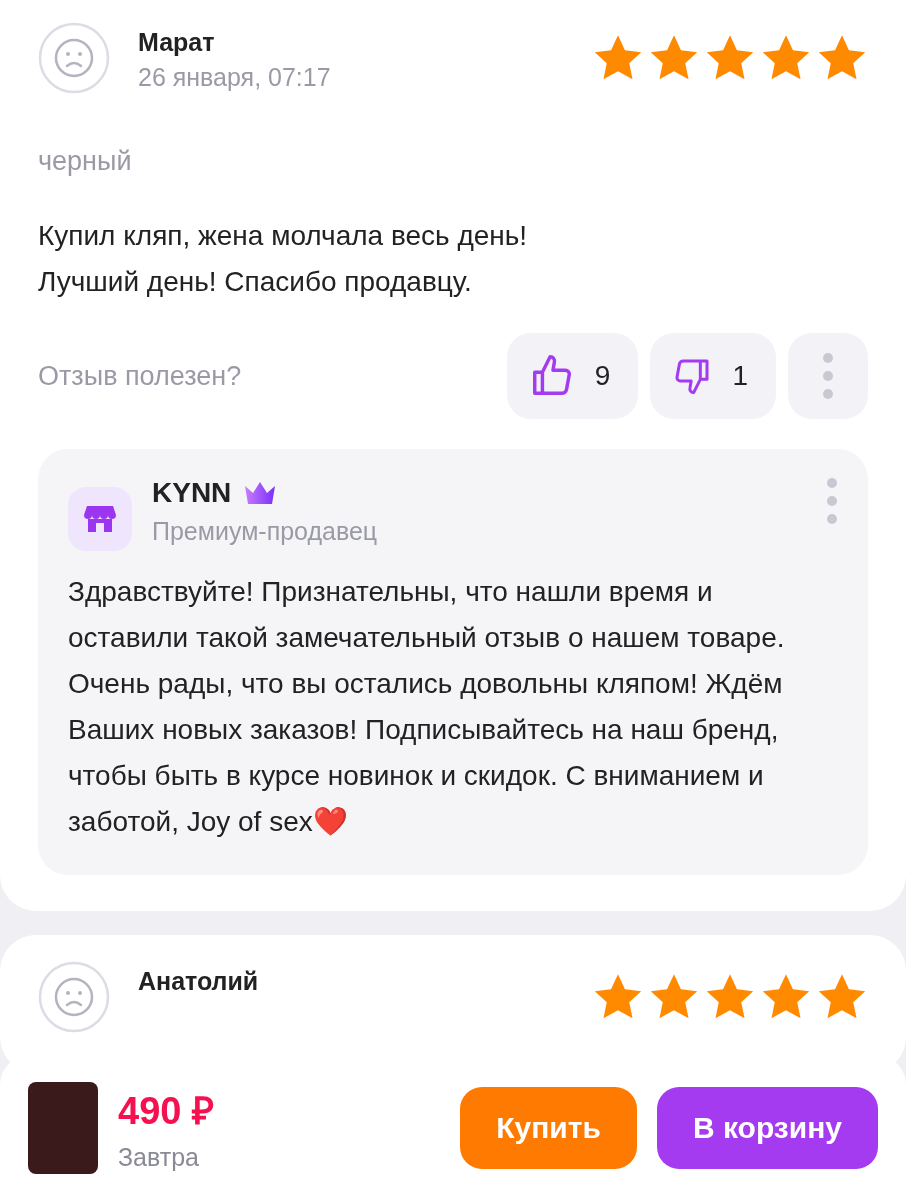 Image resolution: width=906 pixels, height=1200 pixels. What do you see at coordinates (100, 519) in the screenshot?
I see `store-icon` at bounding box center [100, 519].